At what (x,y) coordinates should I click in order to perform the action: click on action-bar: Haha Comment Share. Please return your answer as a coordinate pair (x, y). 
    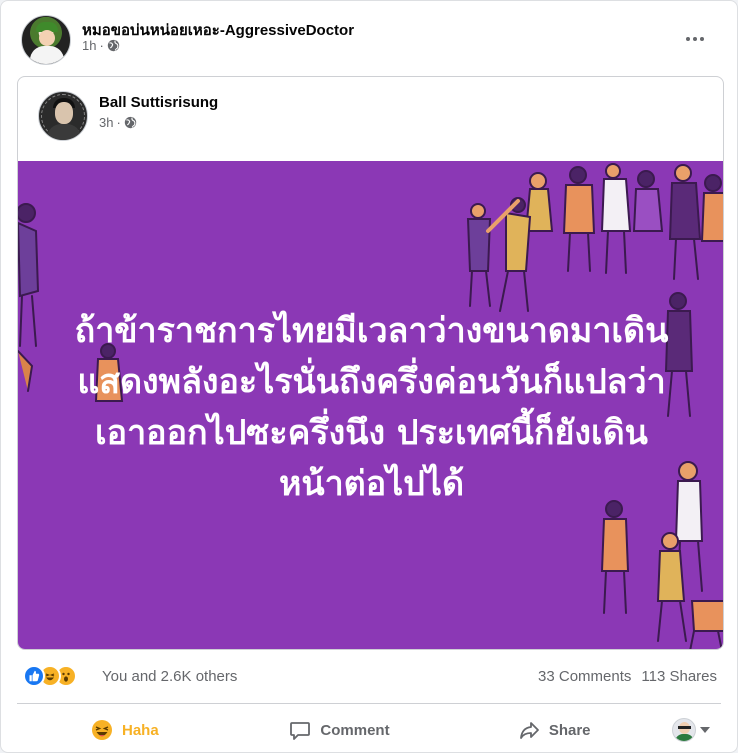
    Looking at the image, I should click on (369, 730).